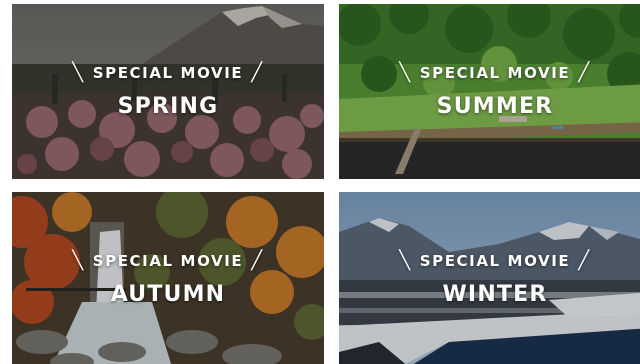  I want to click on season-title-winter: WINTER, so click(495, 294).